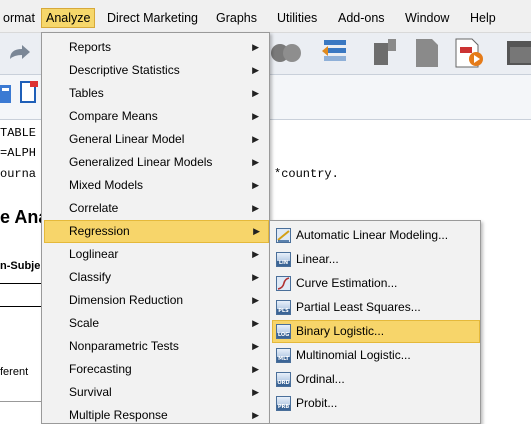 The image size is (531, 424). I want to click on menu-item-label: Reports, so click(90, 47).